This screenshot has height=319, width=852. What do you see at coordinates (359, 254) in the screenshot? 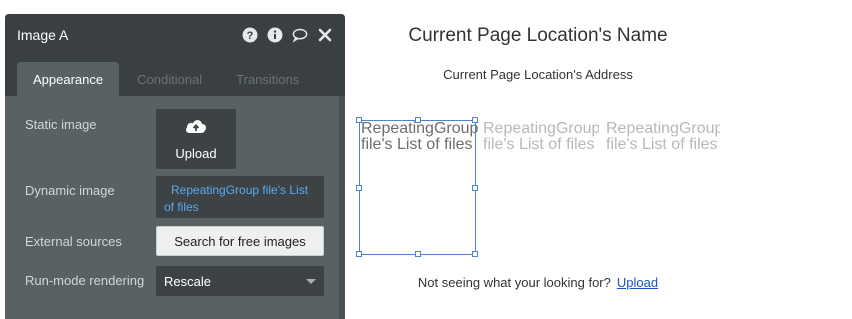
I see `resize-handle-sw` at bounding box center [359, 254].